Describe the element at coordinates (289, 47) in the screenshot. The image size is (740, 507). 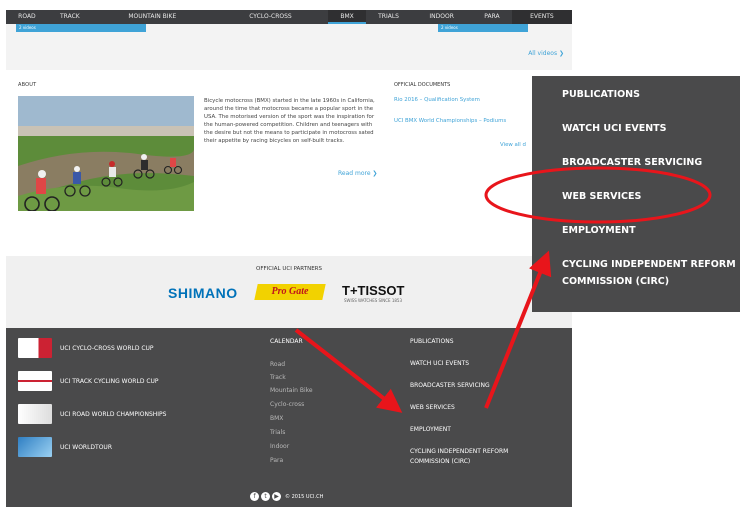
I see `video-strip: 2 videos 2 videos` at that location.